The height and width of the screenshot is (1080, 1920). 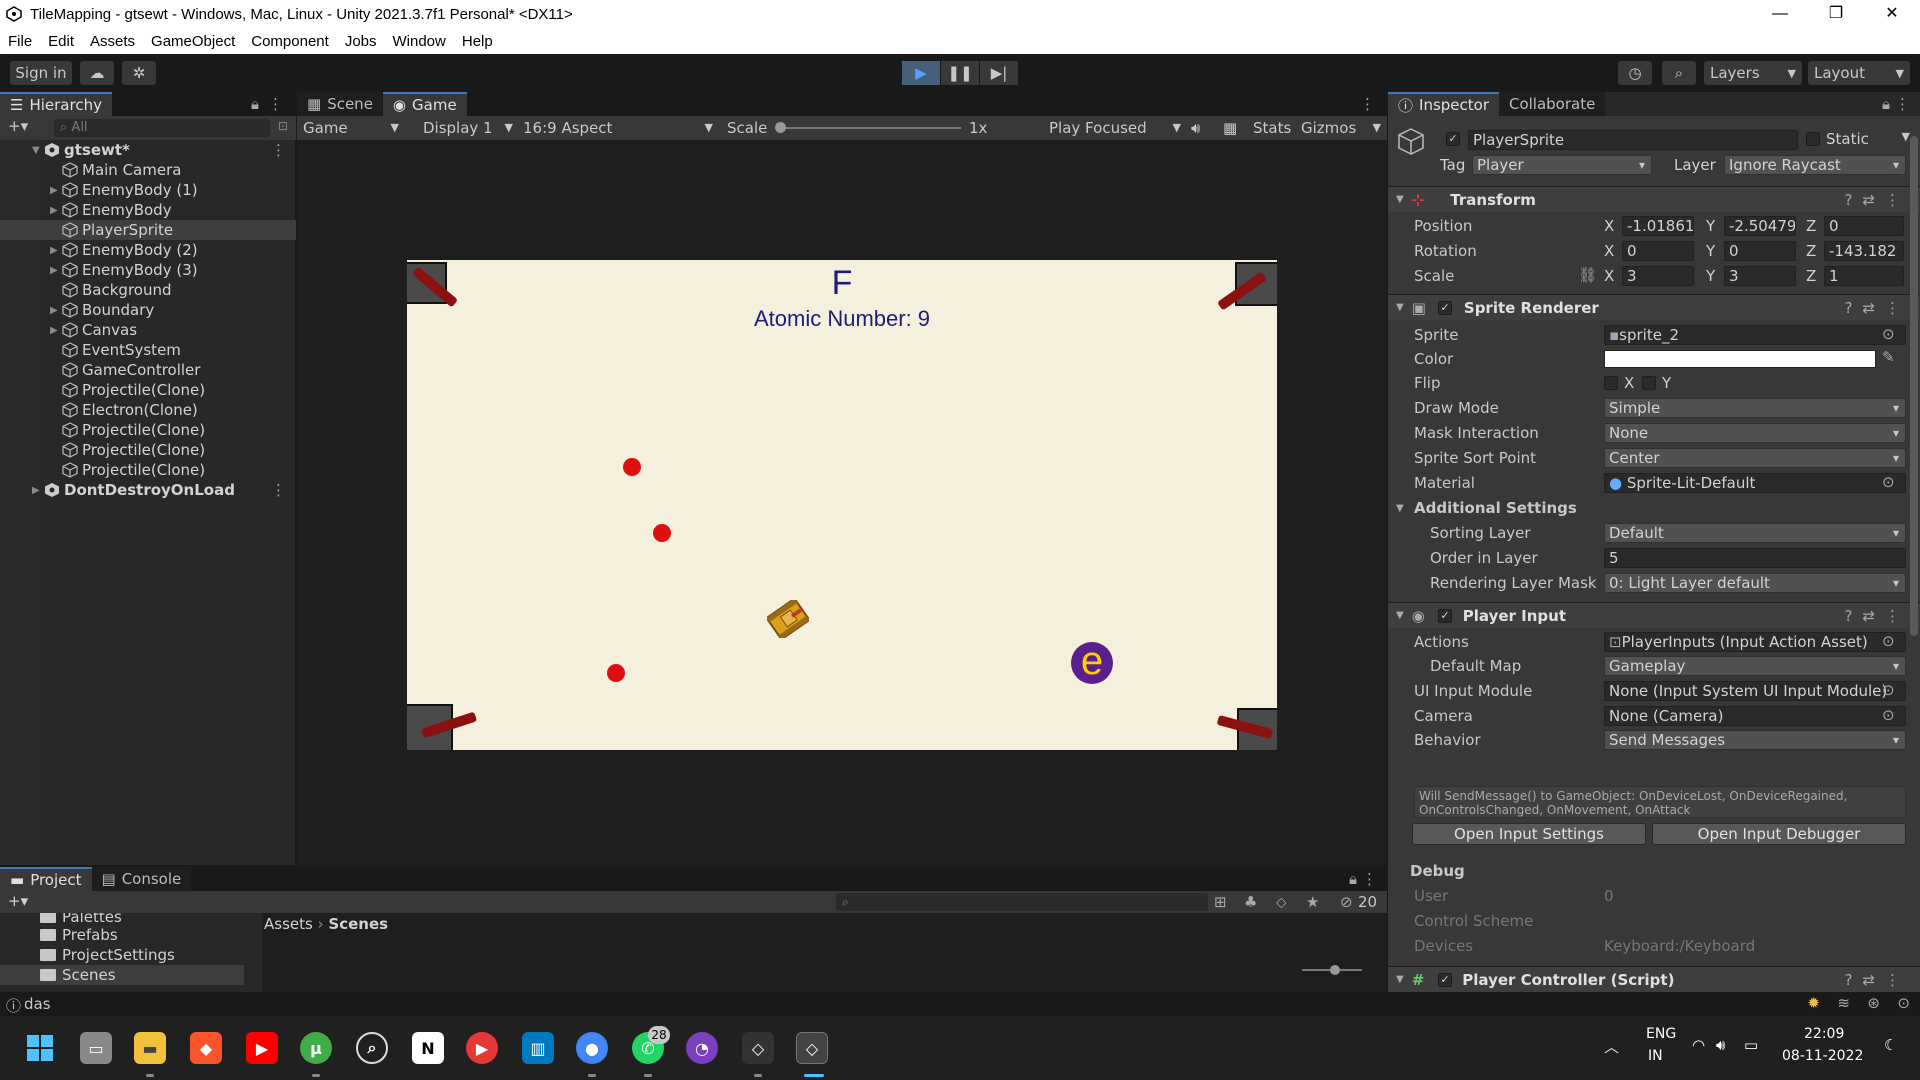 What do you see at coordinates (1654, 307) in the screenshot?
I see `sprite-renderer-header: ▼ ▣ ✓ Sprite Renderer ?⇄⋮` at bounding box center [1654, 307].